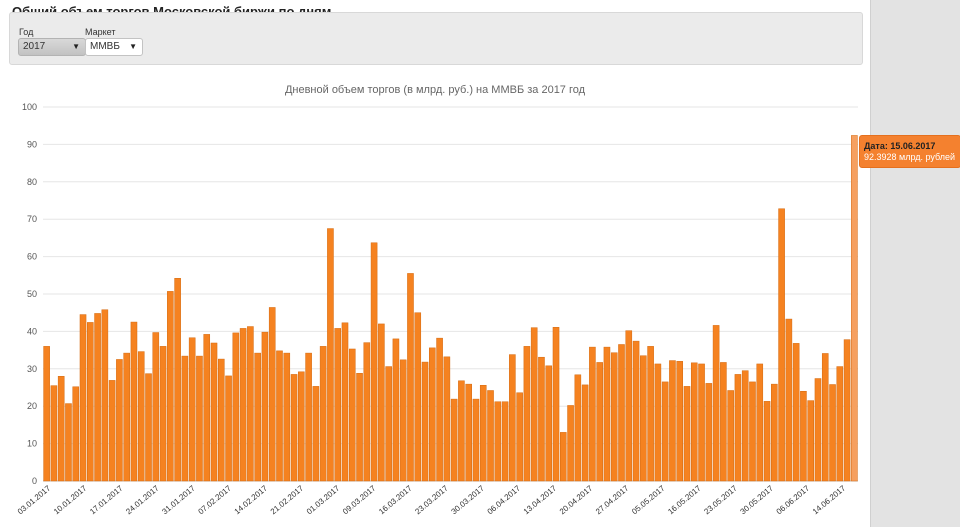  Describe the element at coordinates (52, 47) in the screenshot. I see `year-select: 2017 ▼` at that location.